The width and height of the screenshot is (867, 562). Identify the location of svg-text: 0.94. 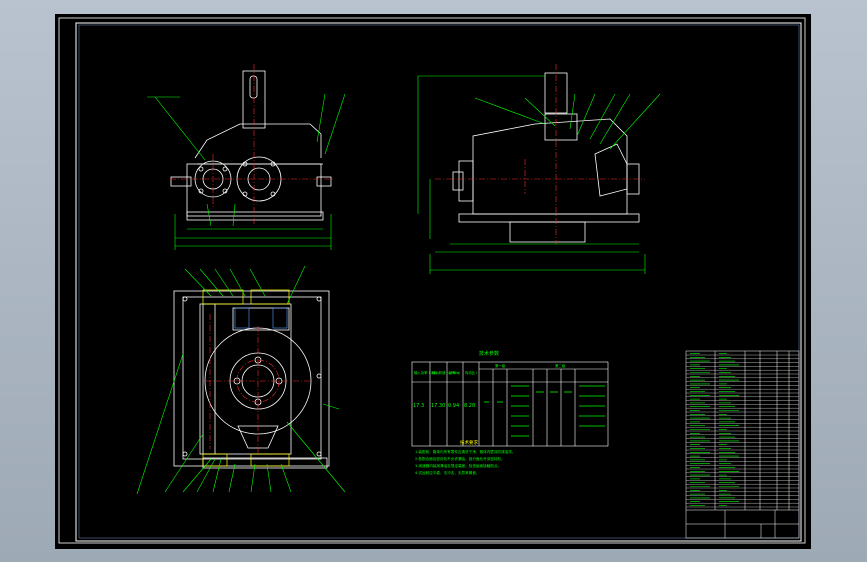
(453, 406).